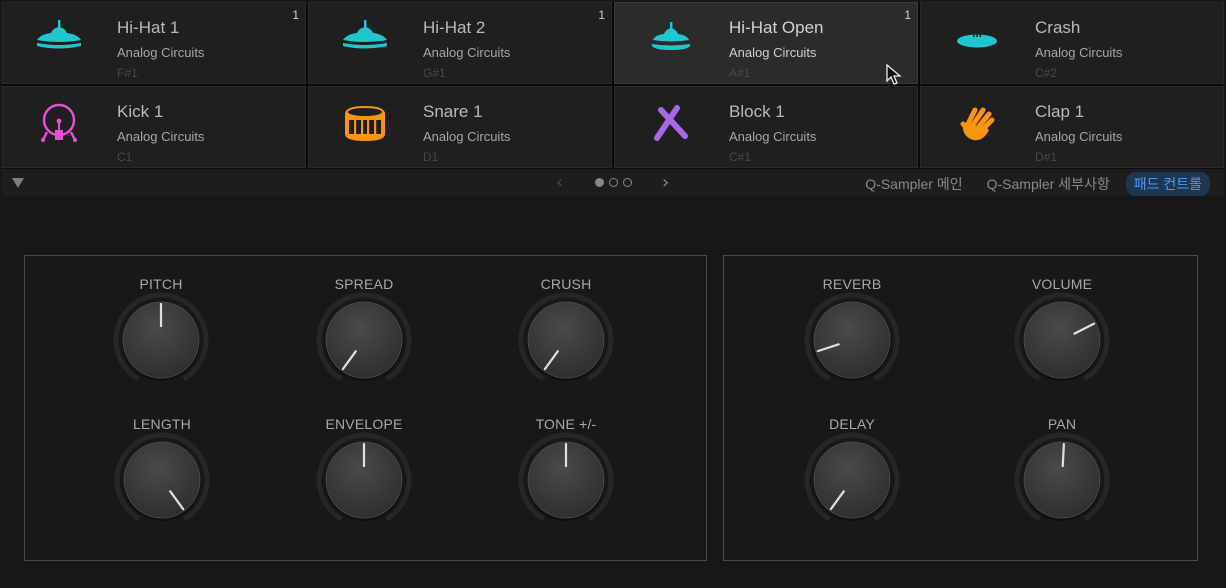  What do you see at coordinates (894, 74) in the screenshot?
I see `mouse-pointer-icon` at bounding box center [894, 74].